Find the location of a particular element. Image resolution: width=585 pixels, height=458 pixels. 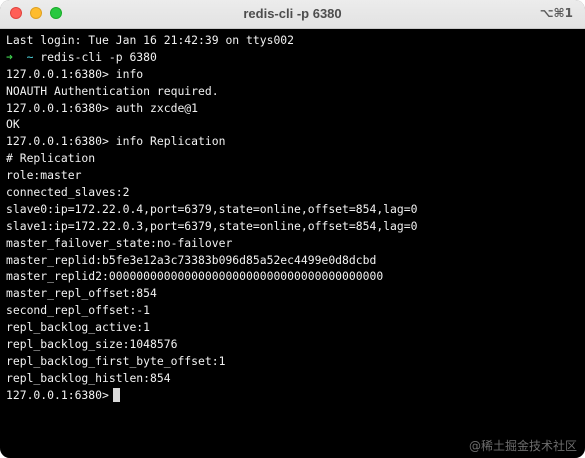

terminal-line: role:master is located at coordinates (44, 175).